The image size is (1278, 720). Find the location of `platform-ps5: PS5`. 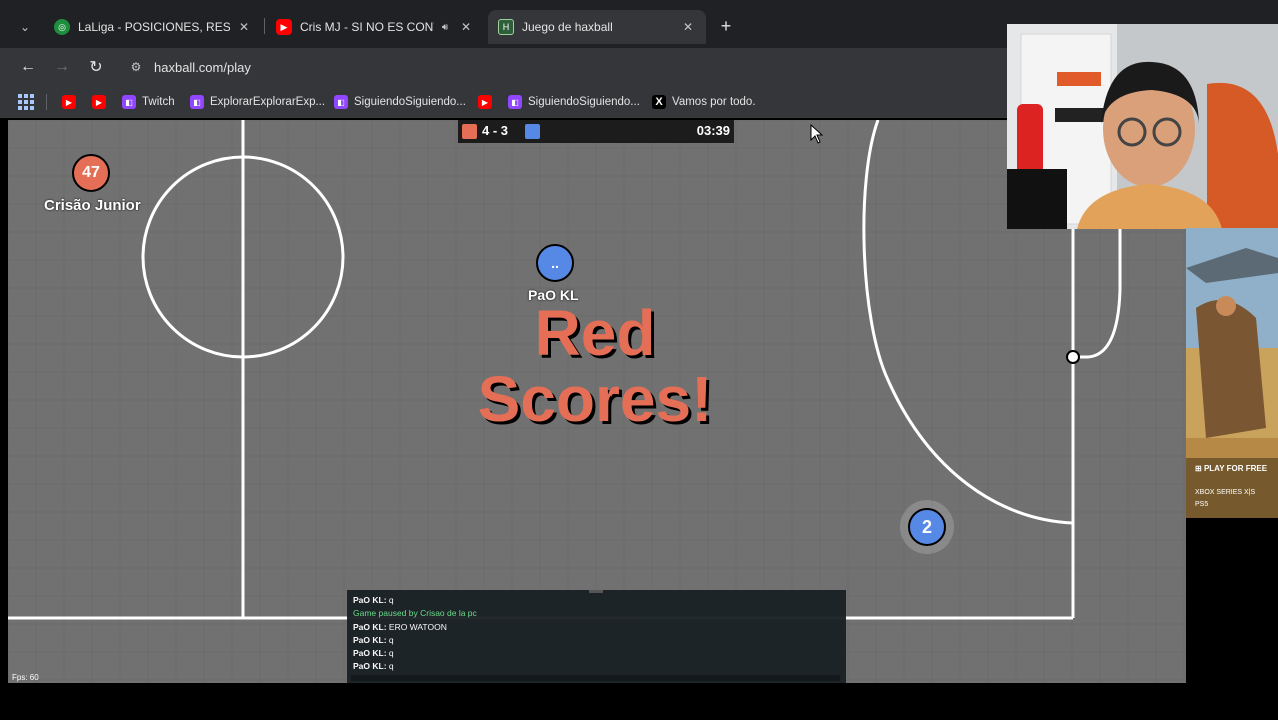

platform-ps5: PS5 is located at coordinates (1202, 504).